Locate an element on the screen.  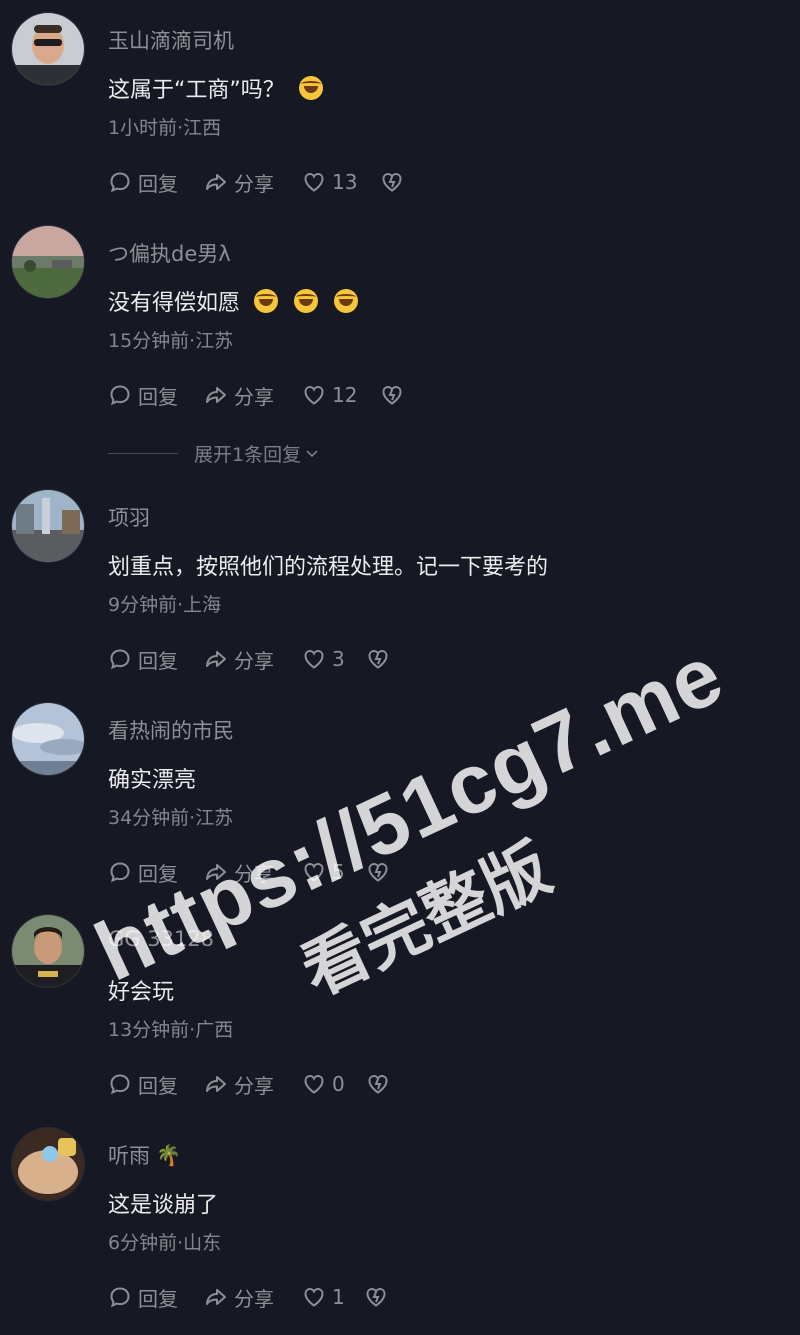
comment-text-content: 这是谈崩了 is located at coordinates (163, 1205).